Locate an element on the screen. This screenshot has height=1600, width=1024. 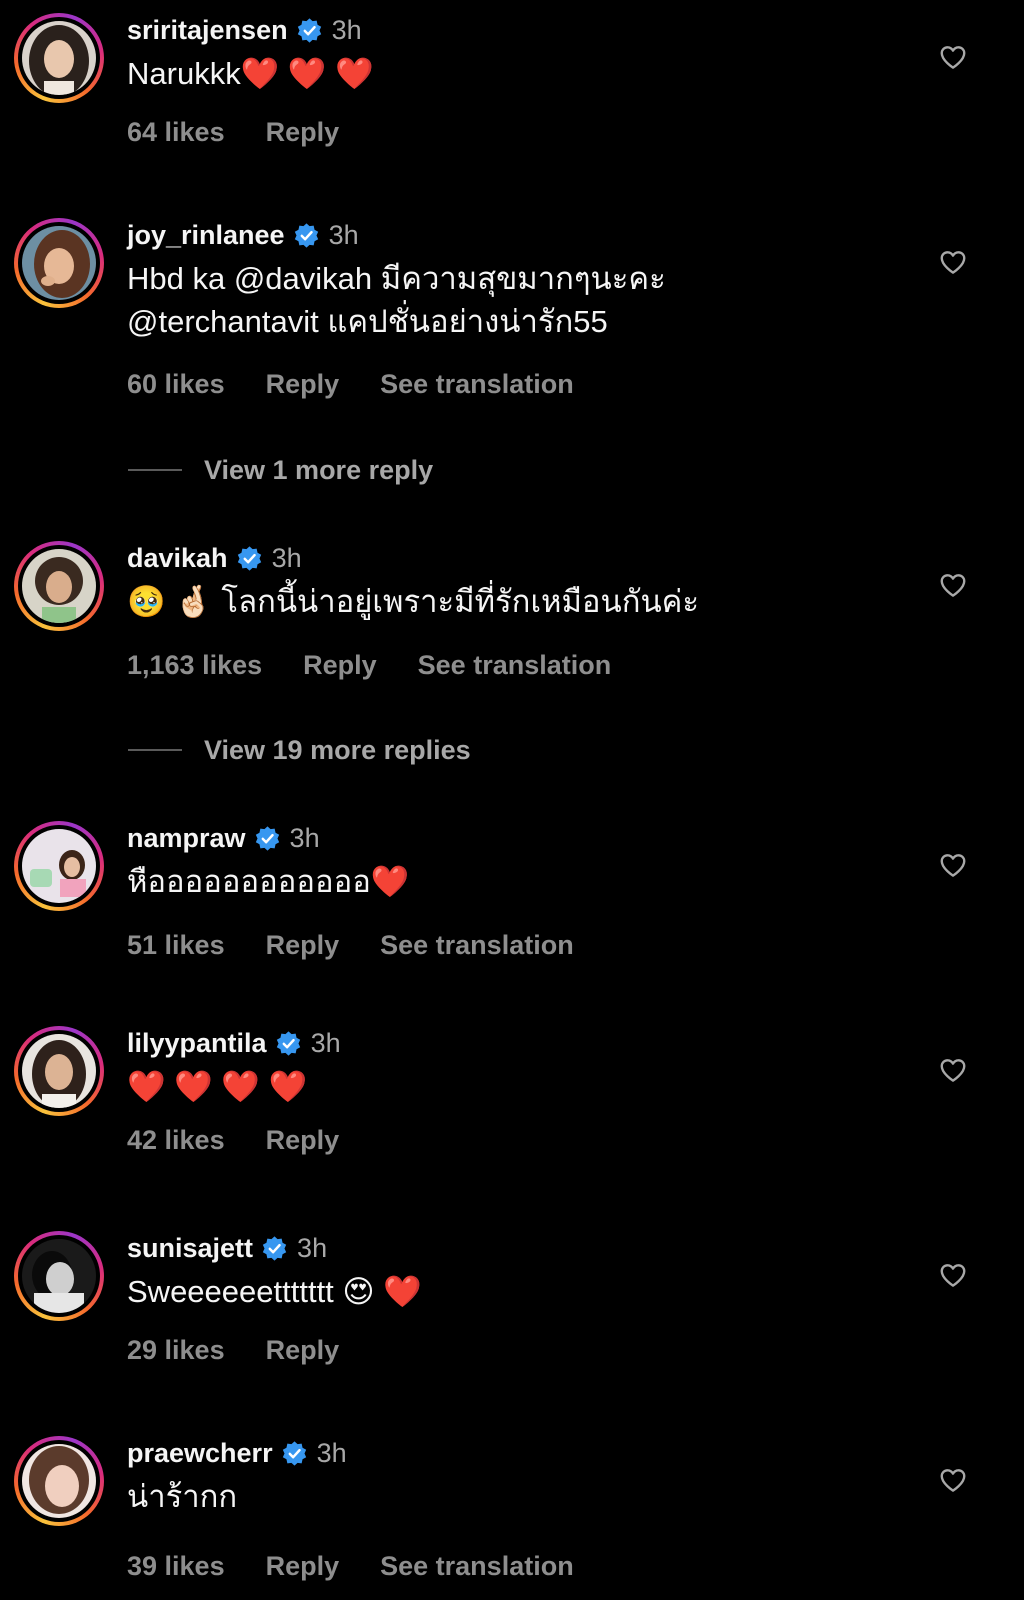
username: sunisajett is located at coordinates (190, 1248).